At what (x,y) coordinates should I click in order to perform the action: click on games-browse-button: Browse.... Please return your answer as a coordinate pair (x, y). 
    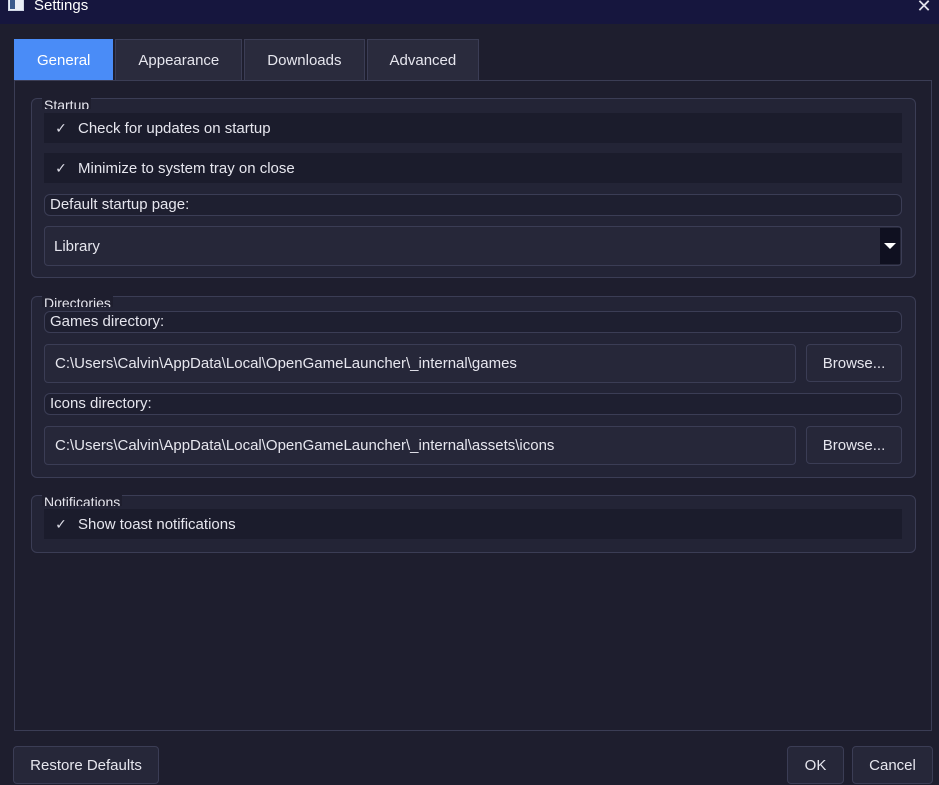
    Looking at the image, I should click on (854, 363).